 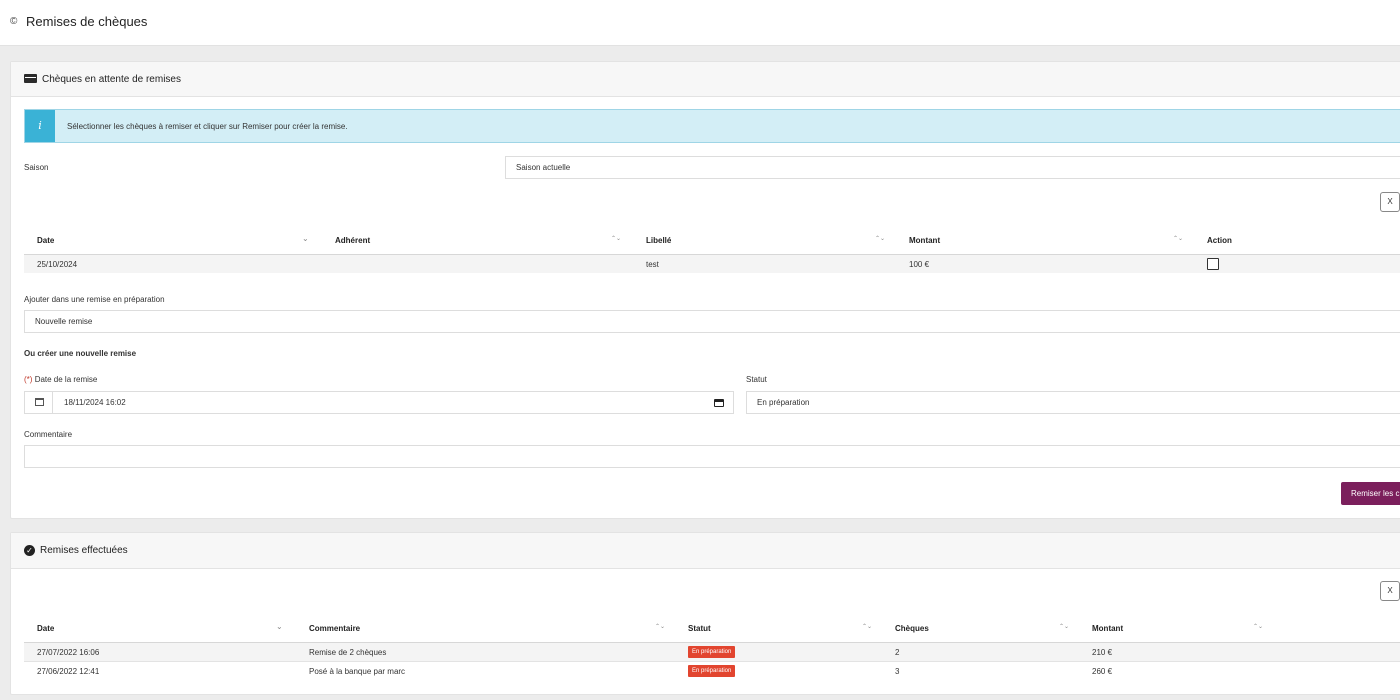 I want to click on calendar-icon, so click(x=39, y=402).